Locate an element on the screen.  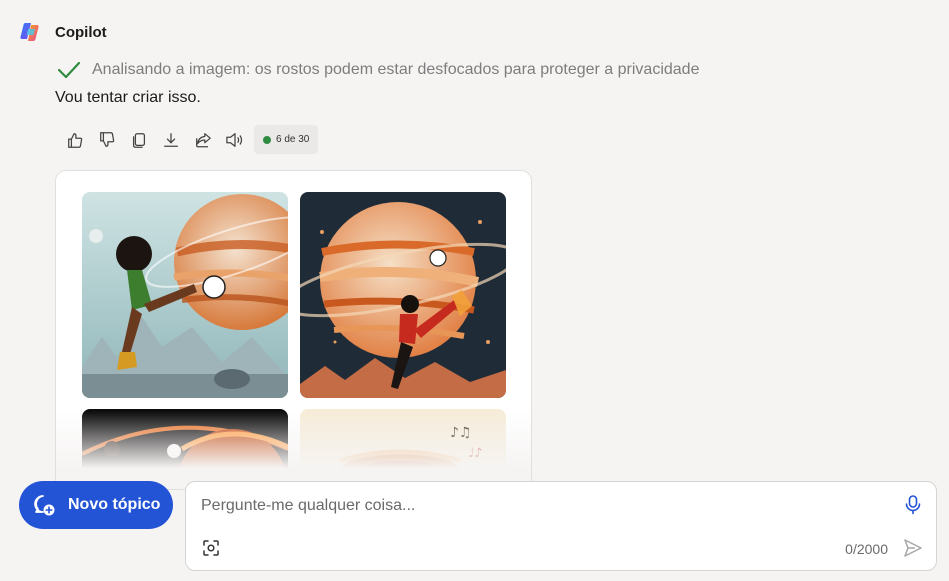
download-button is located at coordinates (171, 140).